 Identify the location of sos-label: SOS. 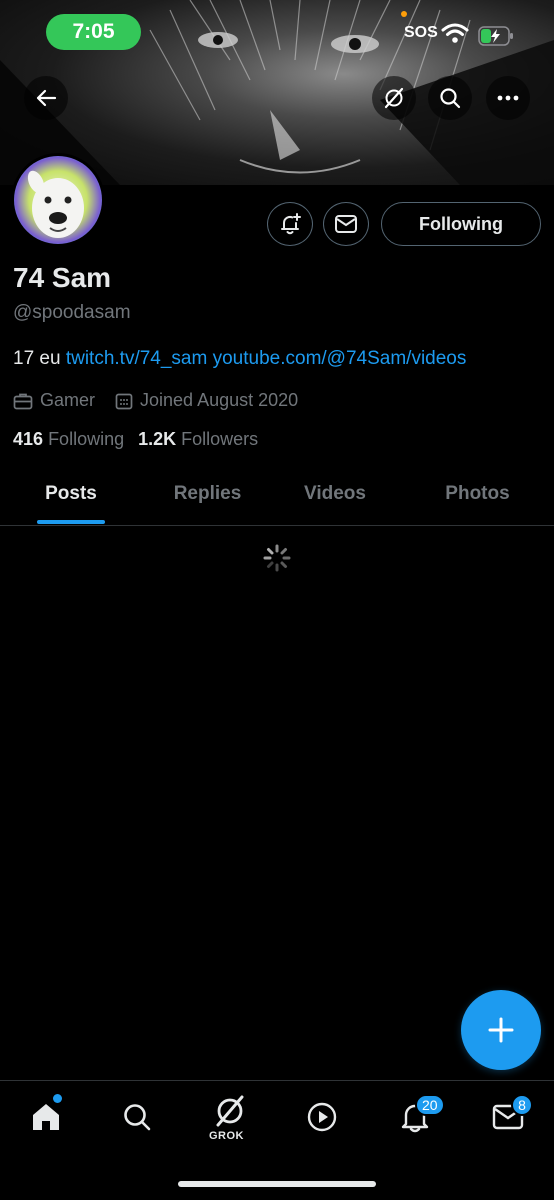
(421, 32).